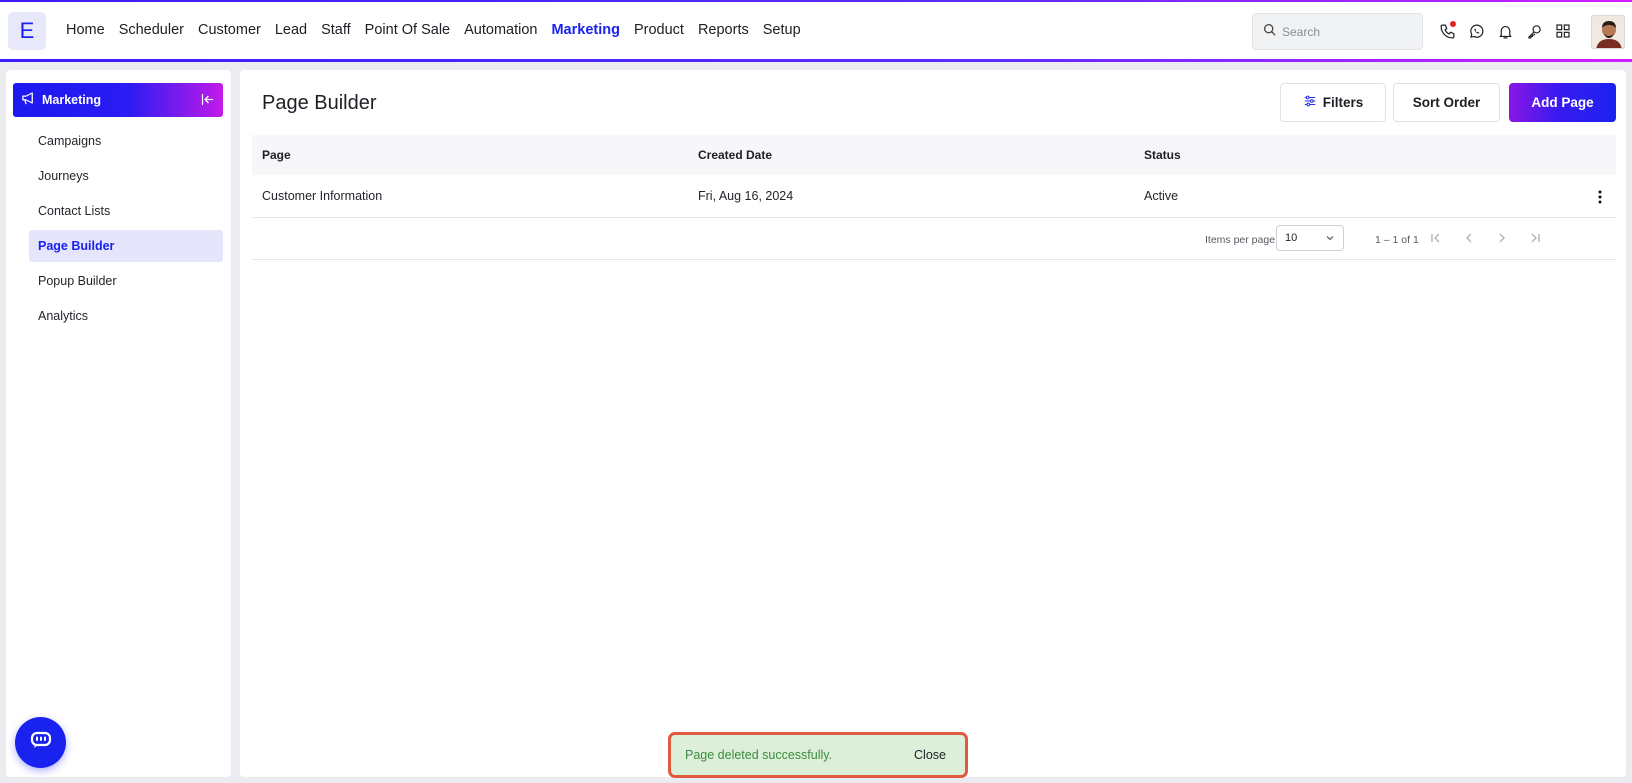  I want to click on nav-item-product: Product, so click(659, 30).